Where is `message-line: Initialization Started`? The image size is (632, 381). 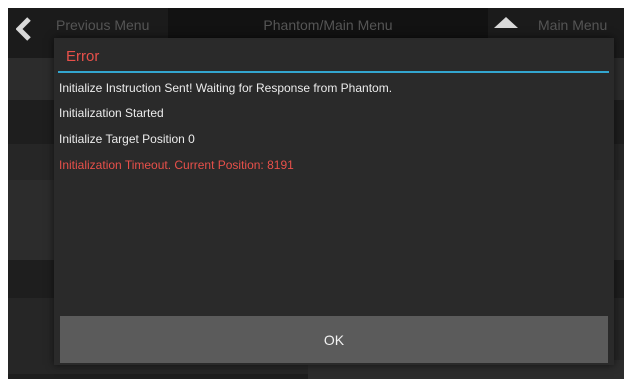 message-line: Initialization Started is located at coordinates (111, 113).